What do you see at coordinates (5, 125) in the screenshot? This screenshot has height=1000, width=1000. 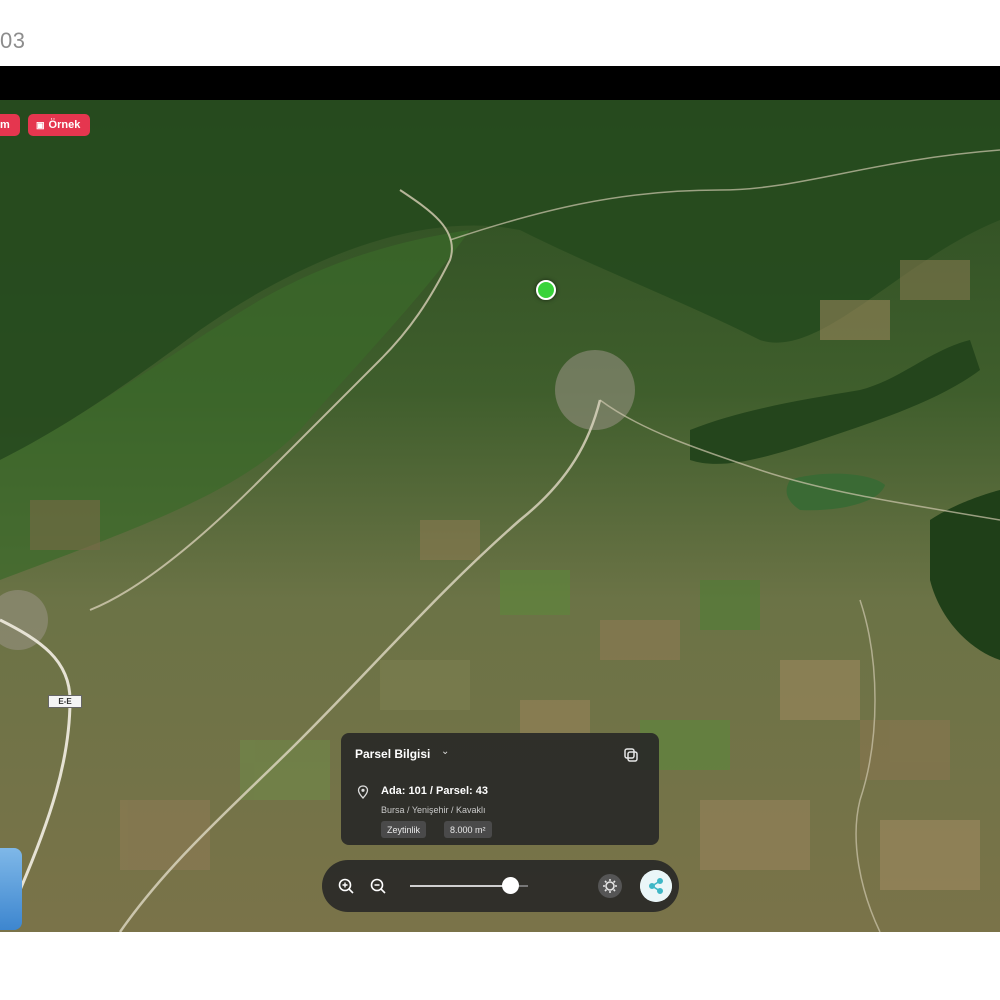 I see `map-tag-left-label: m` at bounding box center [5, 125].